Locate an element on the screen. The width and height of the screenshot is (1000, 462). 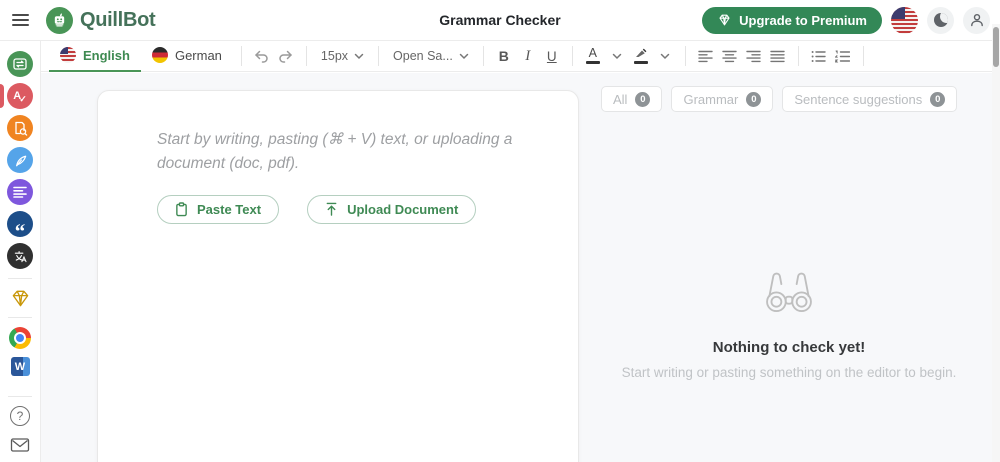
italic-button: I is located at coordinates (528, 56).